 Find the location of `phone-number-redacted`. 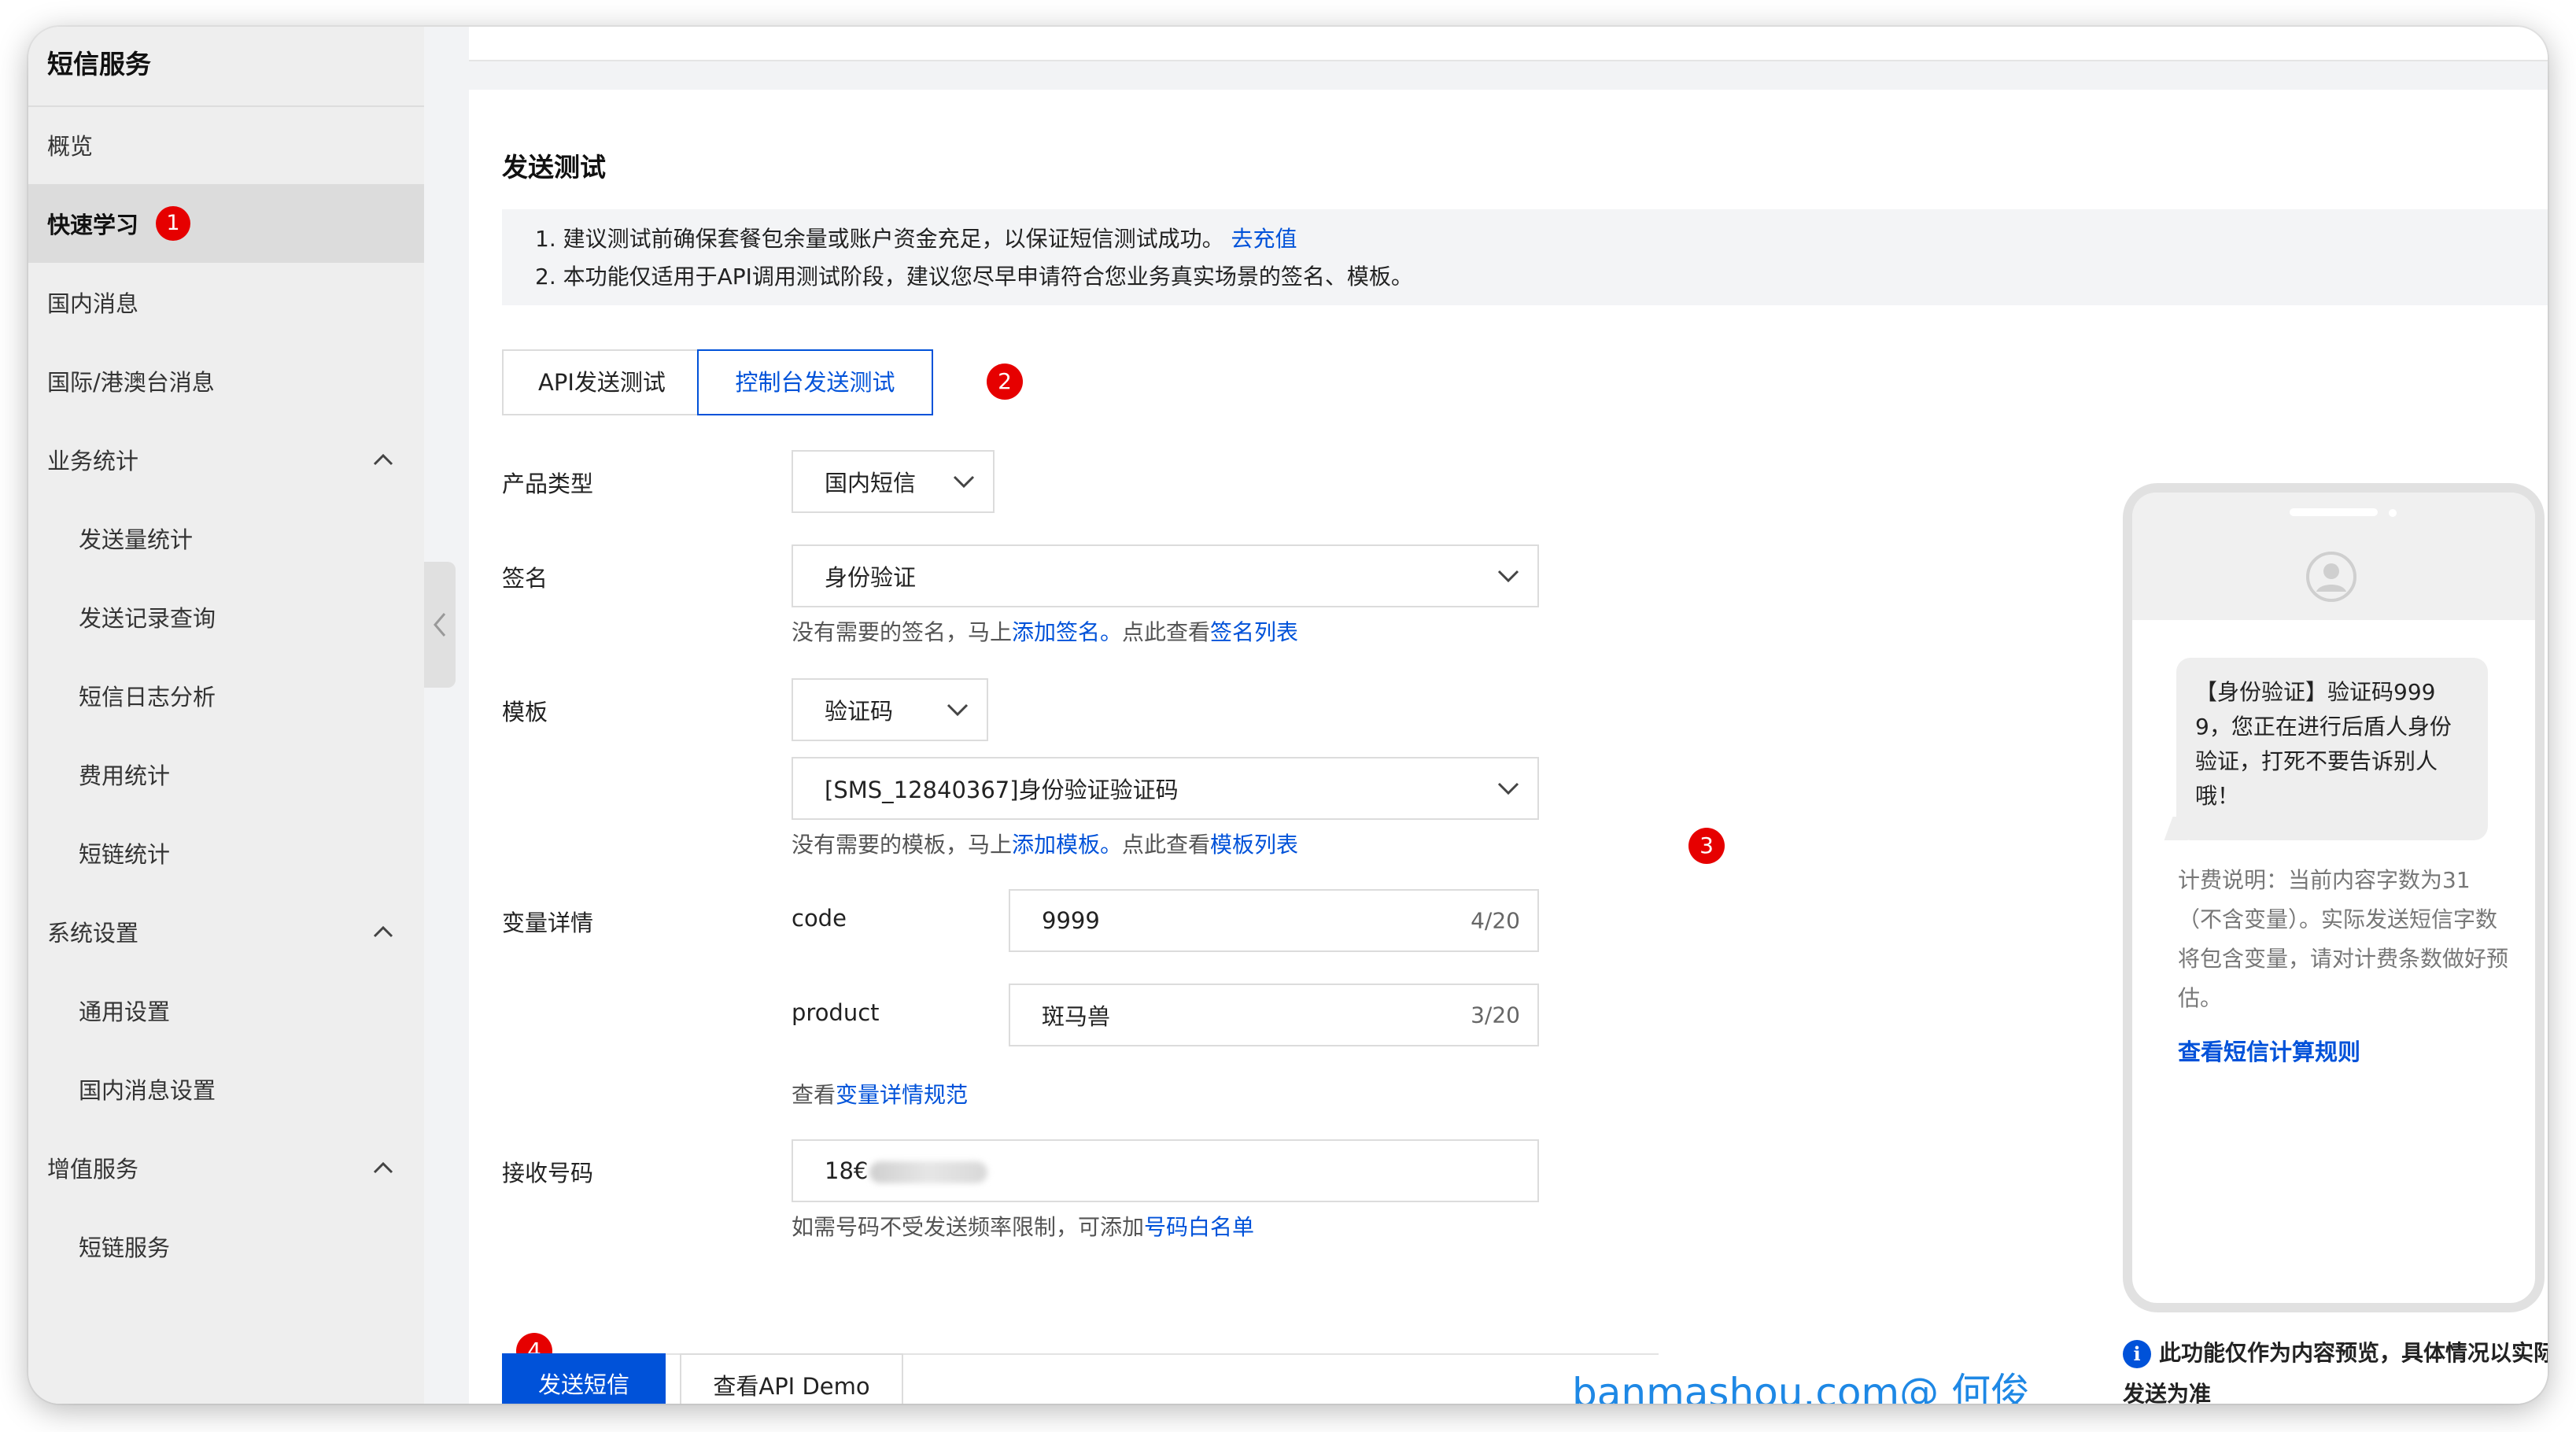

phone-number-redacted is located at coordinates (928, 1172).